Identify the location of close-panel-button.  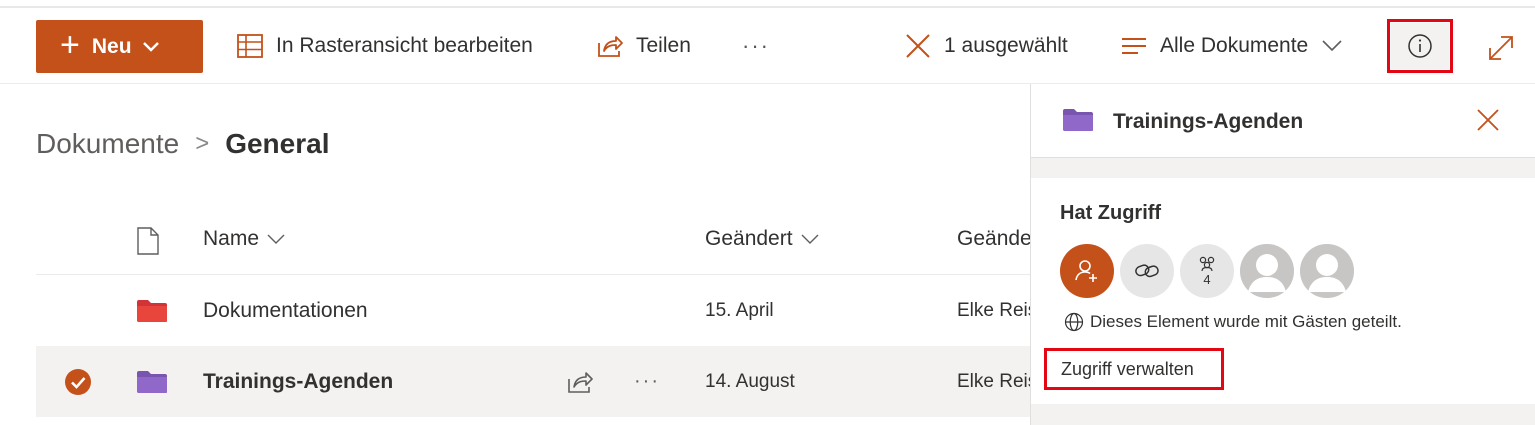
(1488, 122).